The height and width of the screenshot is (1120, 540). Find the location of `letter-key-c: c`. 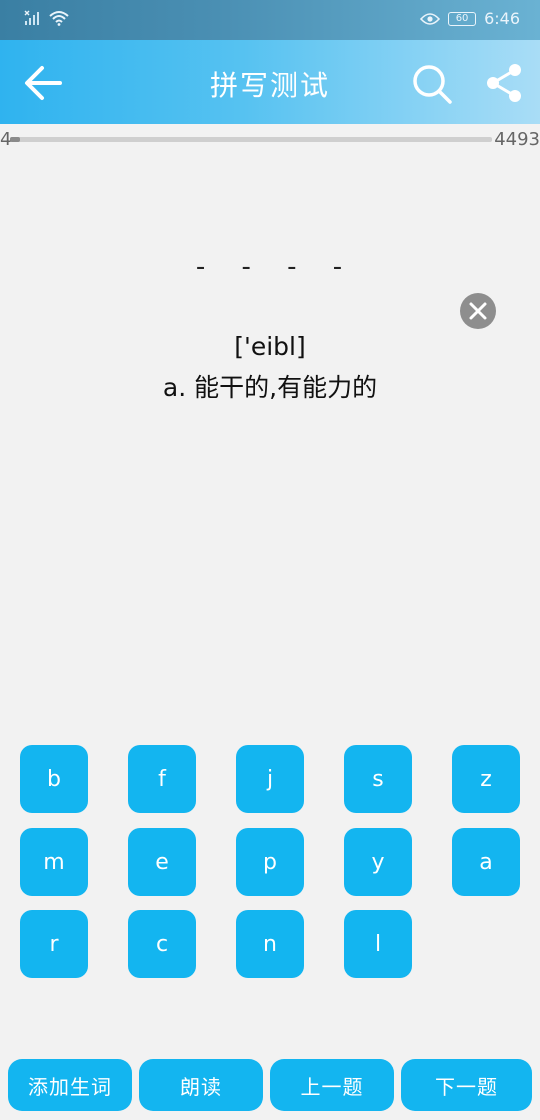

letter-key-c: c is located at coordinates (162, 944).